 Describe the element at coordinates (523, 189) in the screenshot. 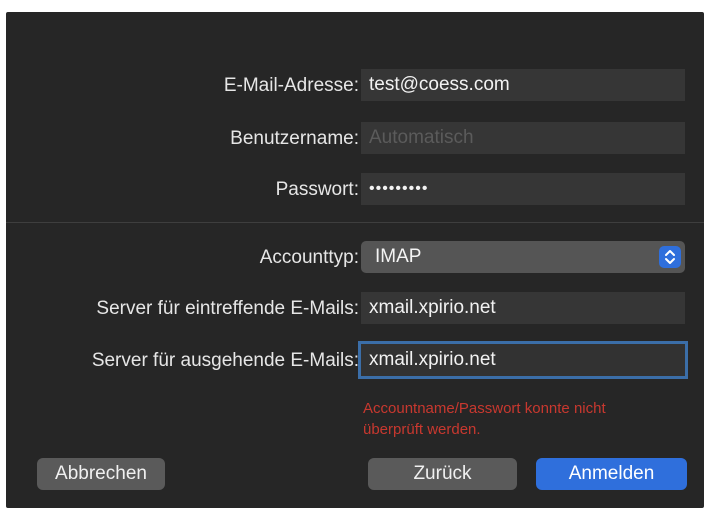

I see `password-field: •••••••••` at that location.